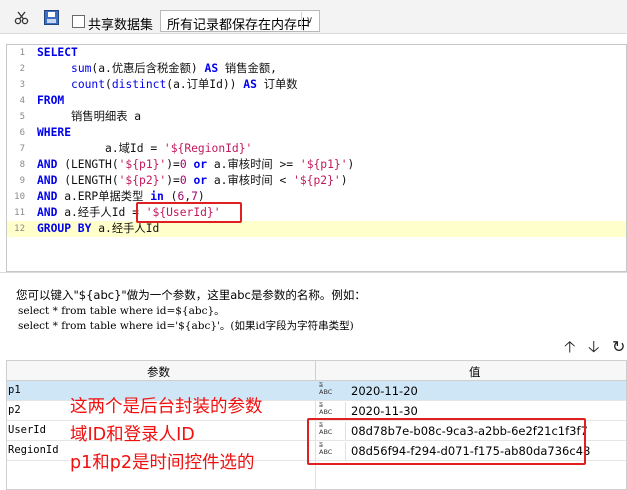  What do you see at coordinates (22, 18) in the screenshot?
I see `scissors-icon` at bounding box center [22, 18].